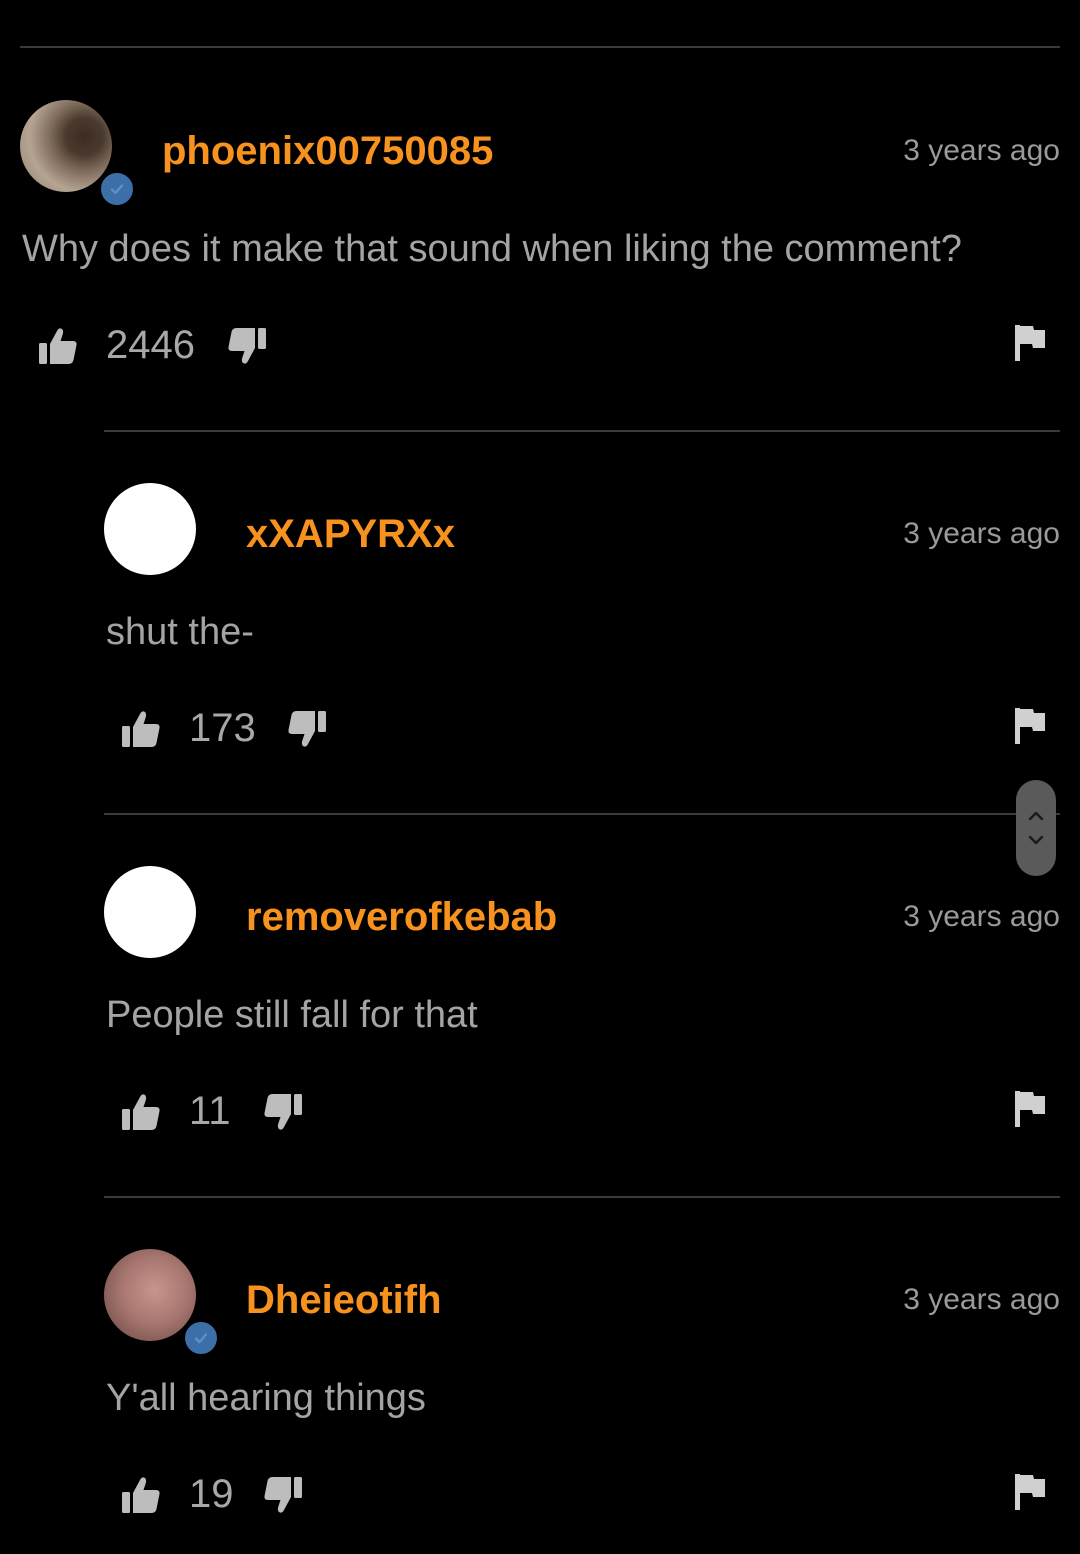  What do you see at coordinates (222, 728) in the screenshot?
I see `like-count: 173` at bounding box center [222, 728].